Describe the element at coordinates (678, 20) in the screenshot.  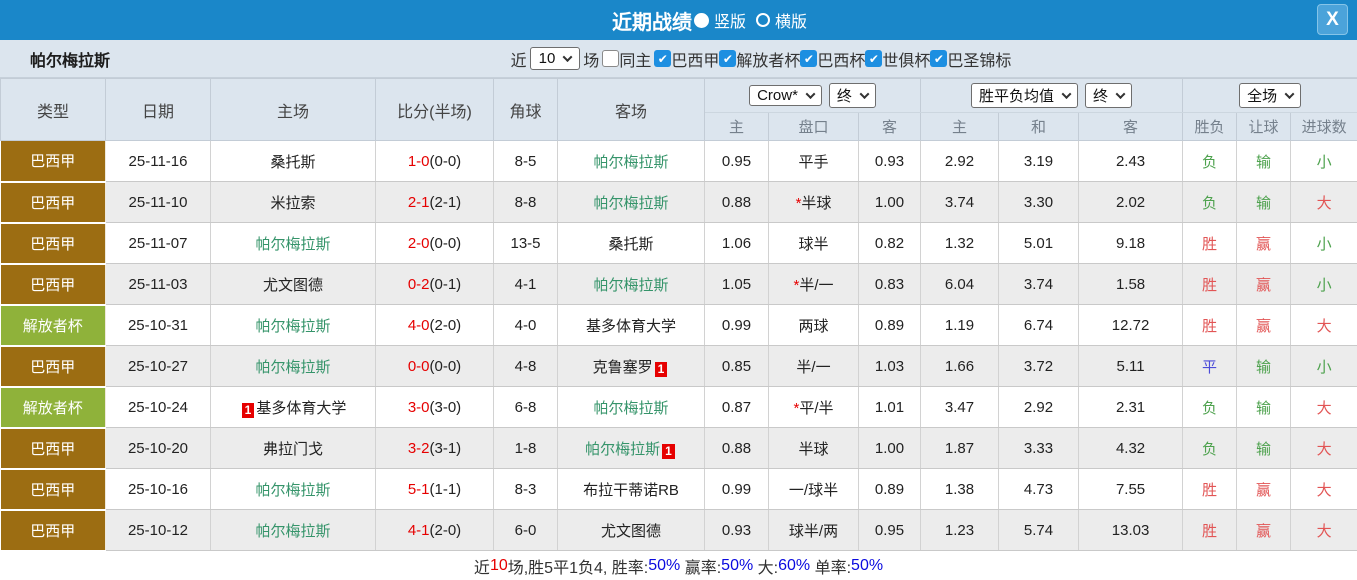
I see `title-bar: 近期战绩 竖版 横版 X` at that location.